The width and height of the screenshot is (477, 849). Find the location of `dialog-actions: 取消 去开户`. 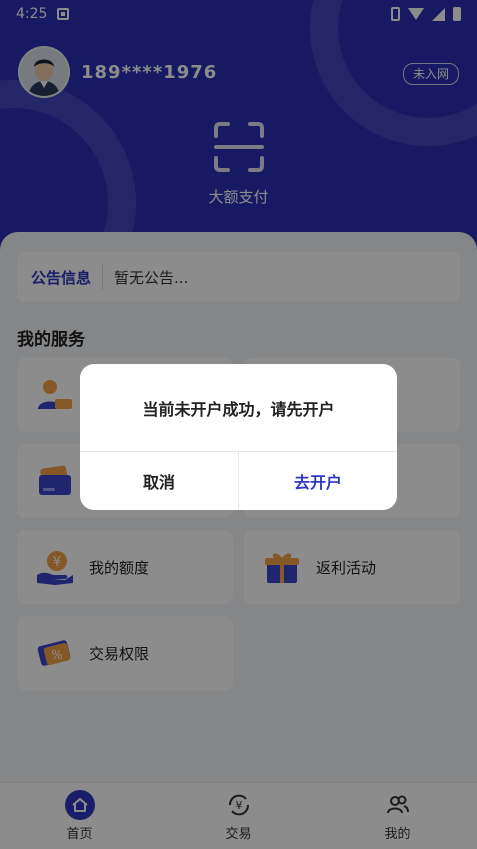

dialog-actions: 取消 去开户 is located at coordinates (238, 480).